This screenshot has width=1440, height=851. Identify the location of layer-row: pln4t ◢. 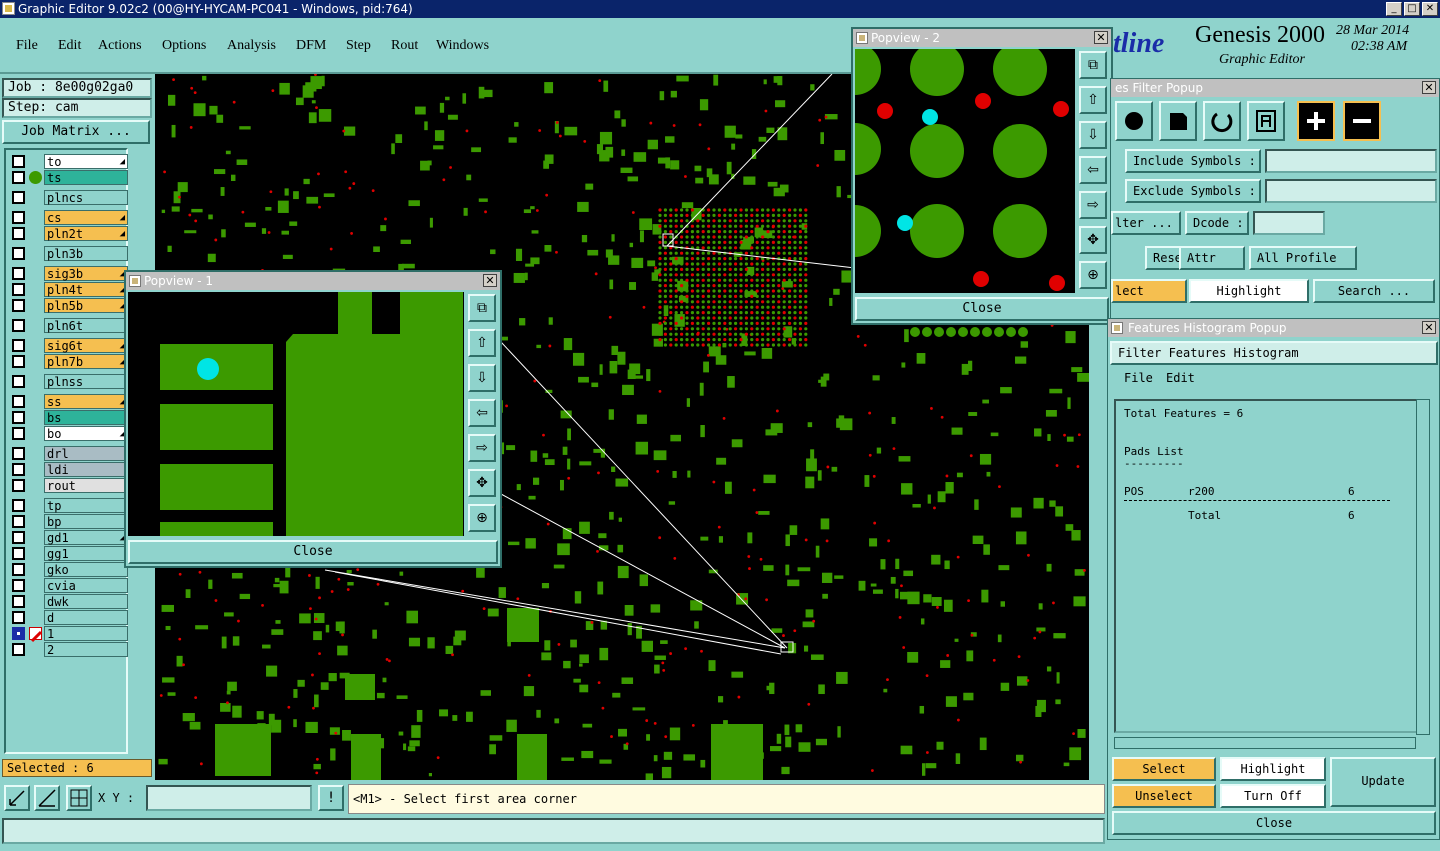
(69, 289).